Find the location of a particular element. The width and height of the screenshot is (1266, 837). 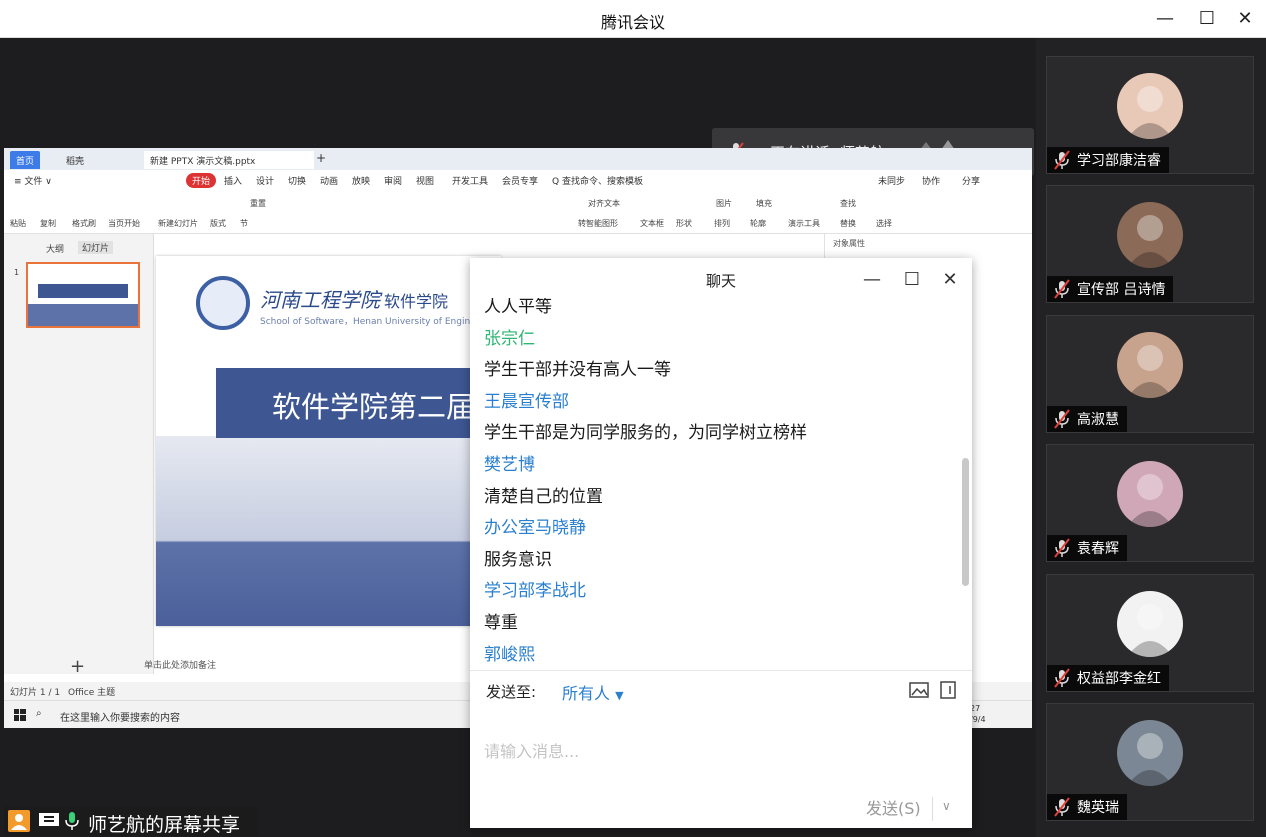

menu-start: 开始 is located at coordinates (201, 180).